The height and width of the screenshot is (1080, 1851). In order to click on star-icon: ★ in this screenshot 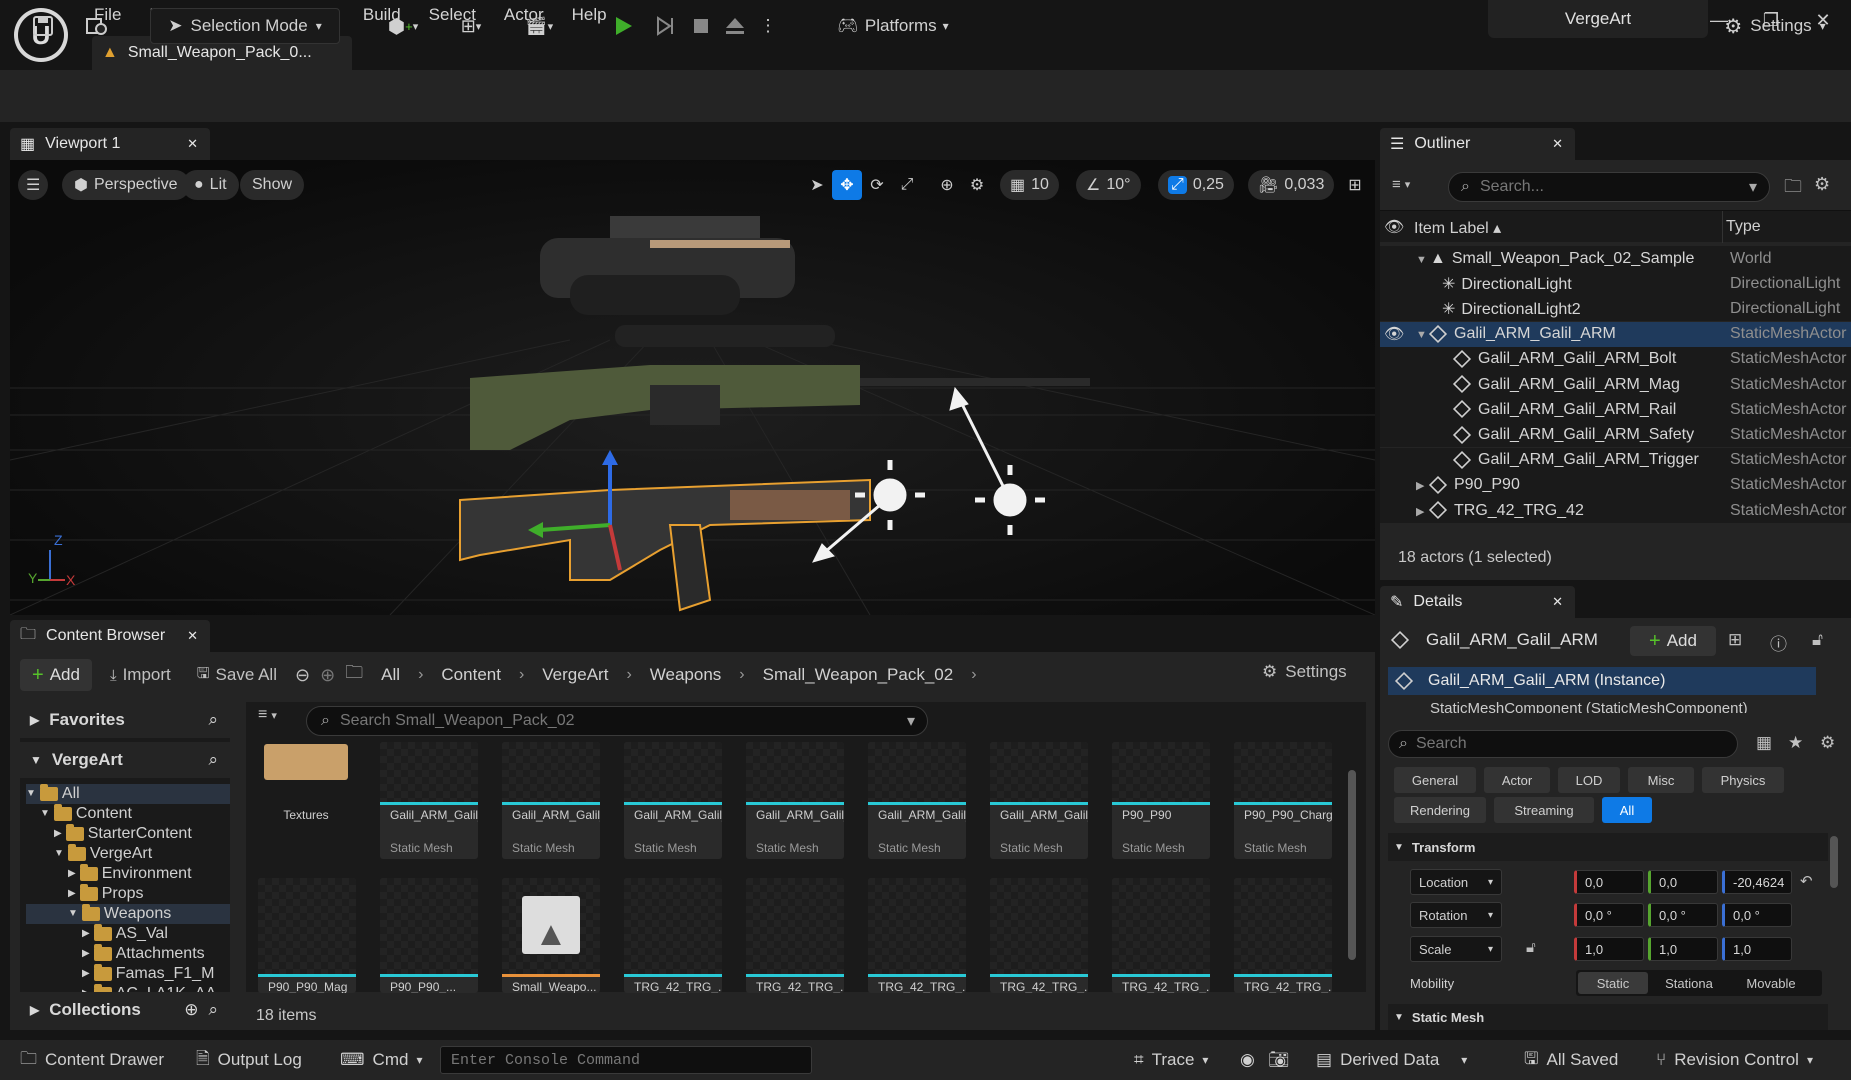, I will do `click(1795, 743)`.